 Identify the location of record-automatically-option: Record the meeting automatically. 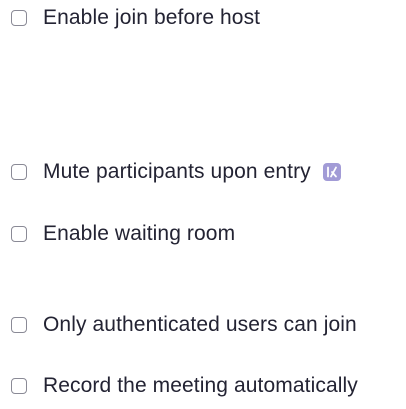
(179, 386).